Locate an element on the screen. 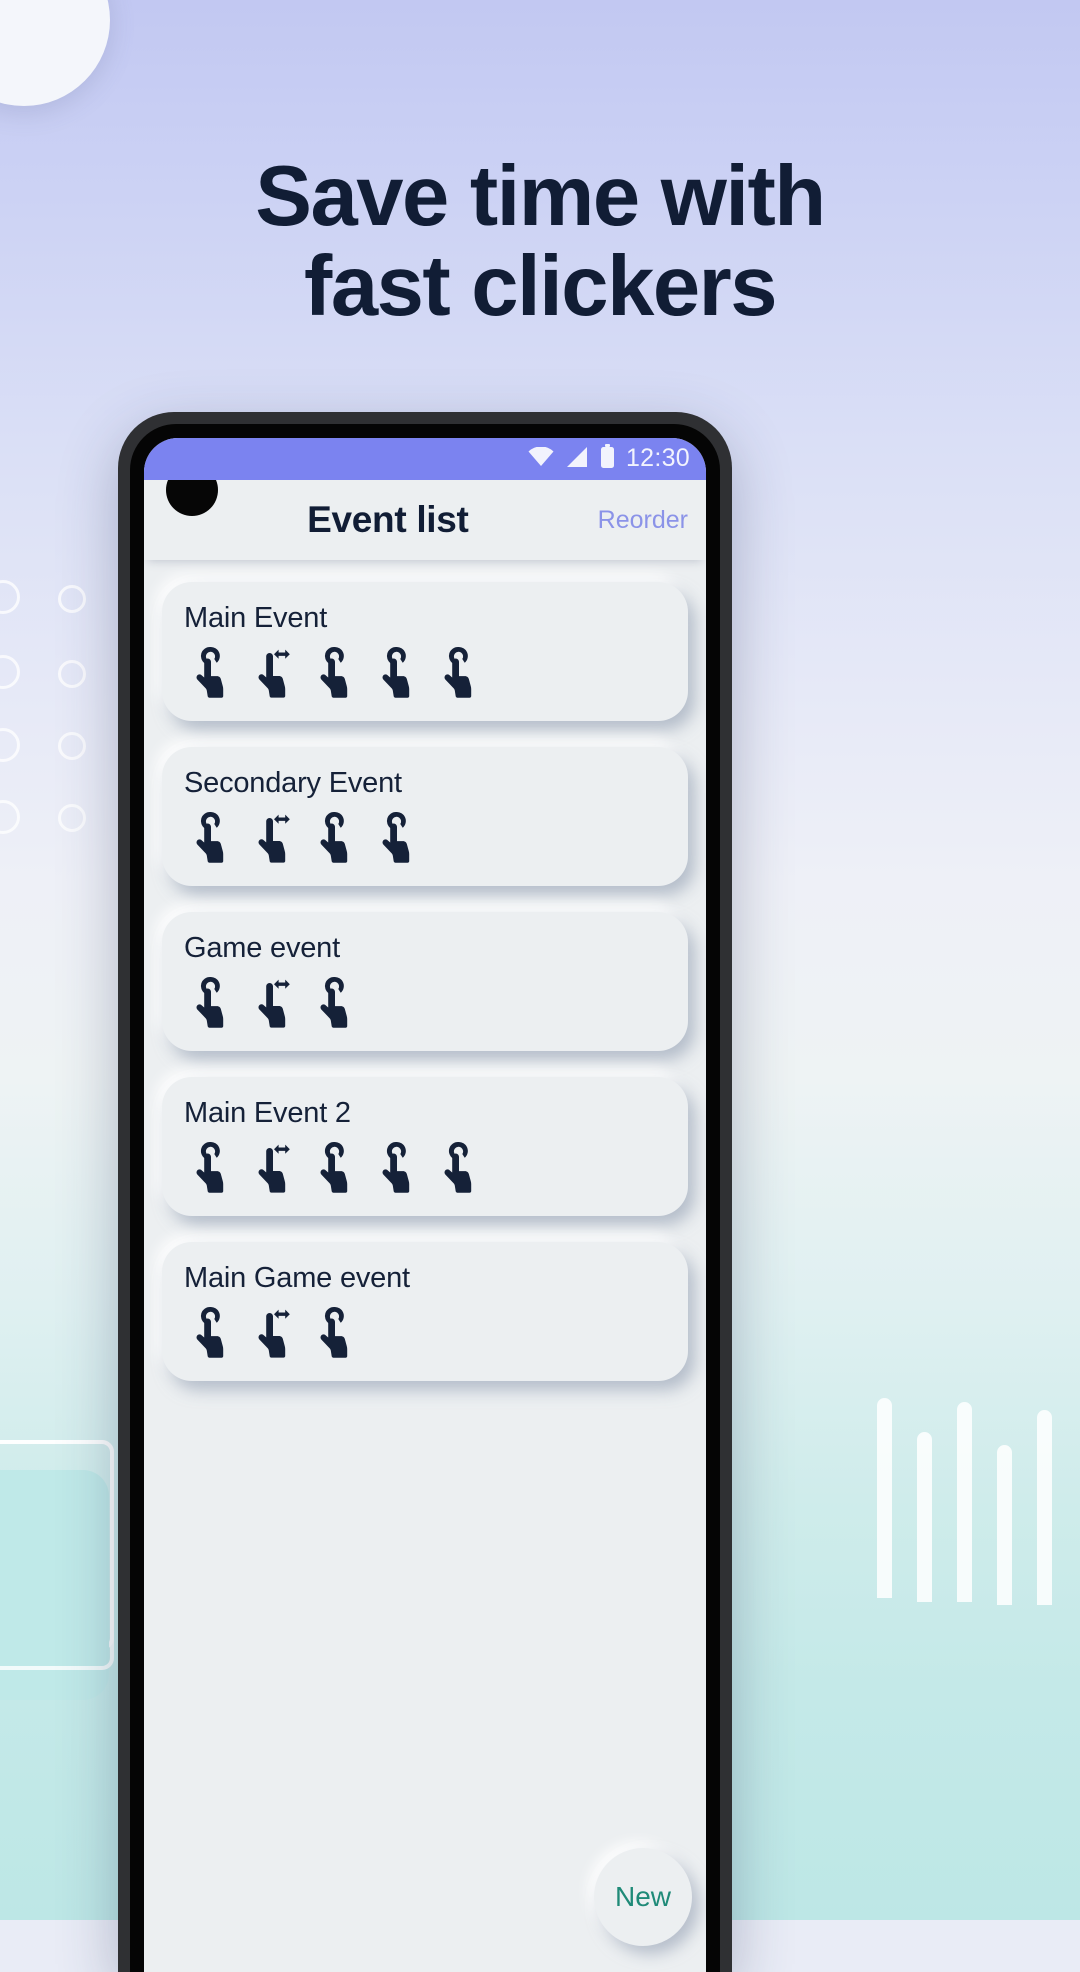  event-card: Game event is located at coordinates (425, 981).